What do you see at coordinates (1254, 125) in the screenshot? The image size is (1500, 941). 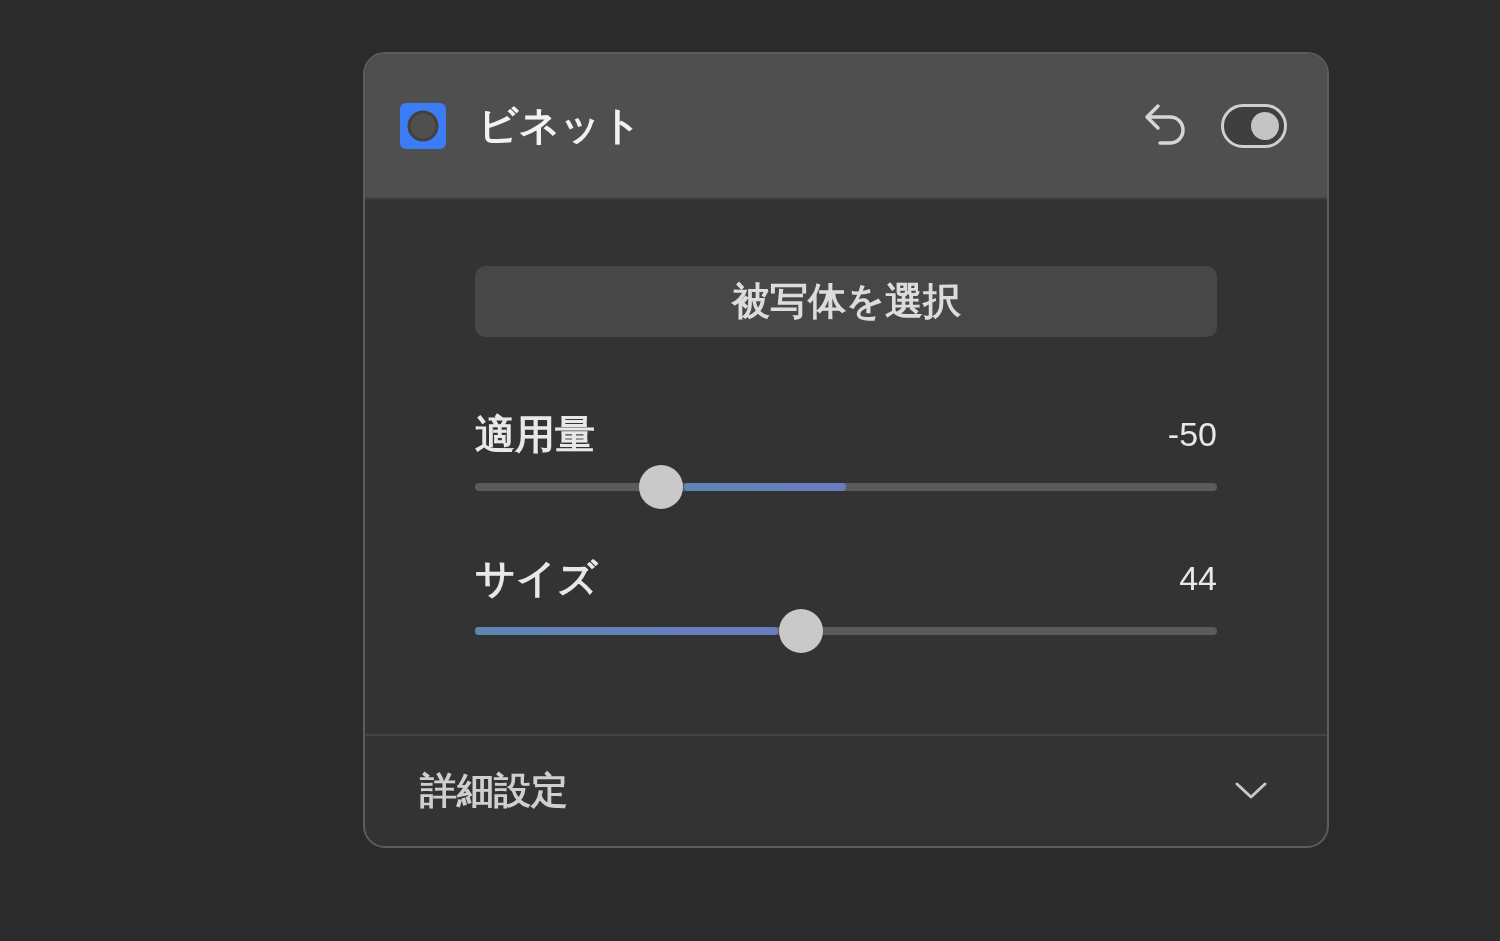 I see `toggle-switch` at bounding box center [1254, 125].